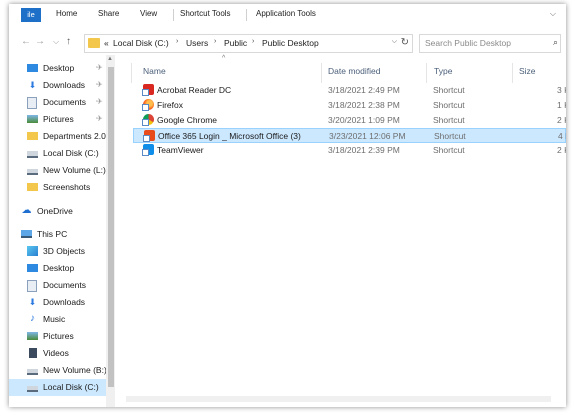  What do you see at coordinates (354, 71) in the screenshot?
I see `column-header-date-modified: Date modified` at bounding box center [354, 71].